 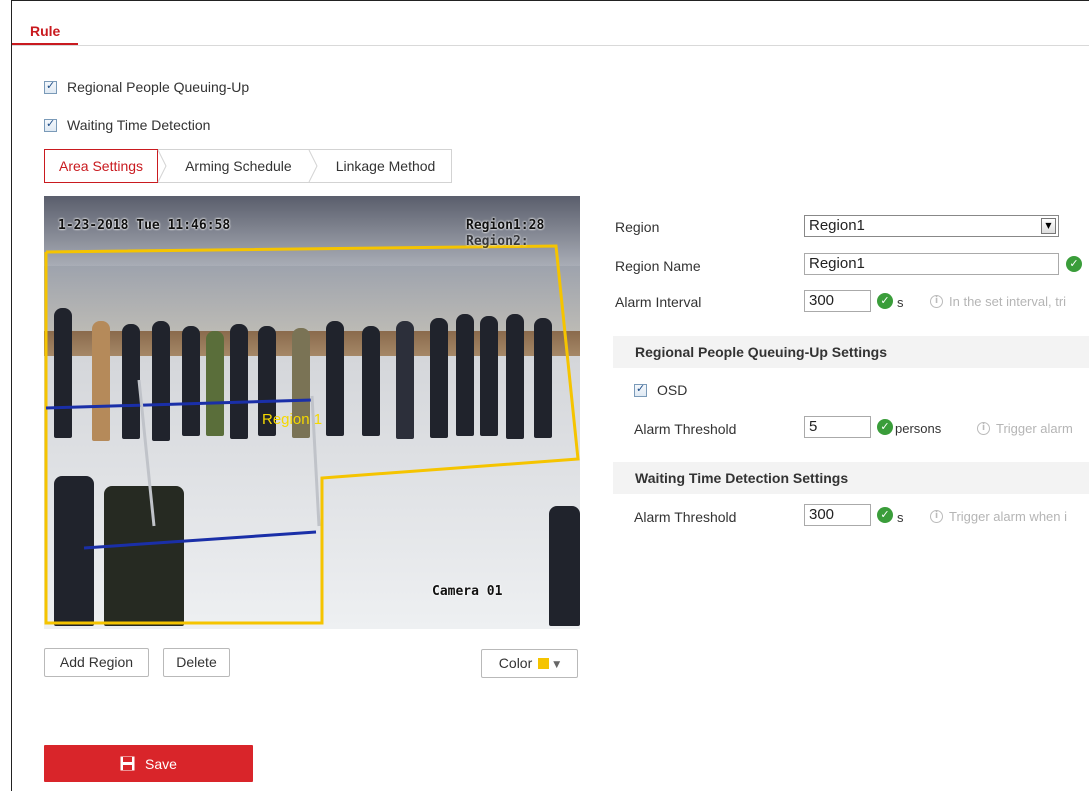 I want to click on queuing-section-header: Regional People Queuing-Up Settings, so click(x=851, y=352).